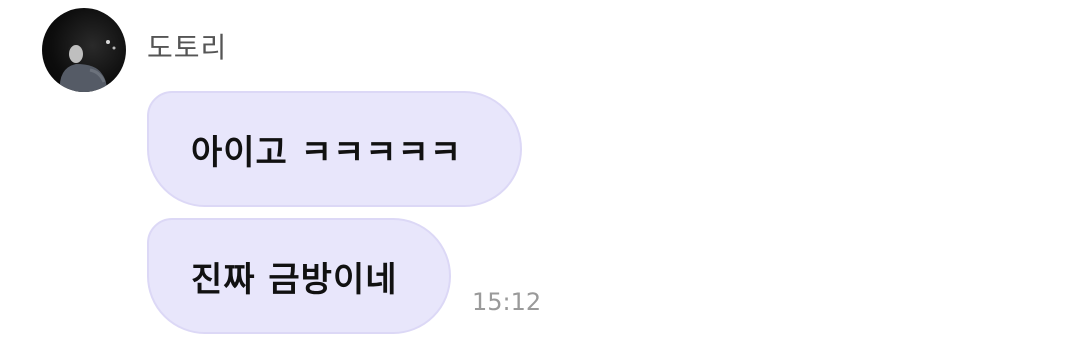  Describe the element at coordinates (187, 48) in the screenshot. I see `sender-name: 도토리` at that location.